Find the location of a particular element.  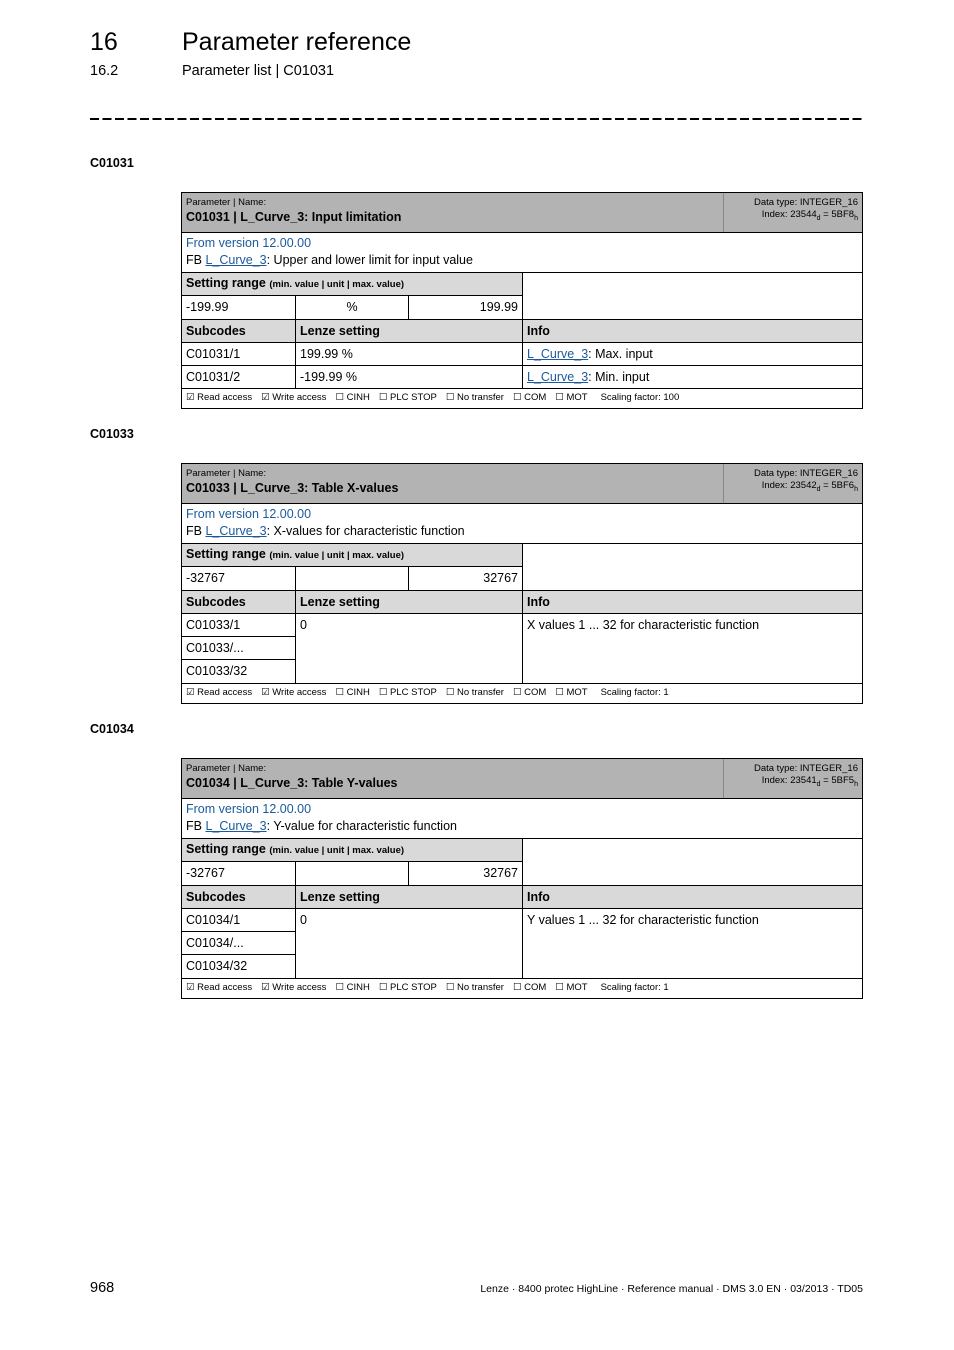

chapter-title: Parameter reference is located at coordinates (297, 42).